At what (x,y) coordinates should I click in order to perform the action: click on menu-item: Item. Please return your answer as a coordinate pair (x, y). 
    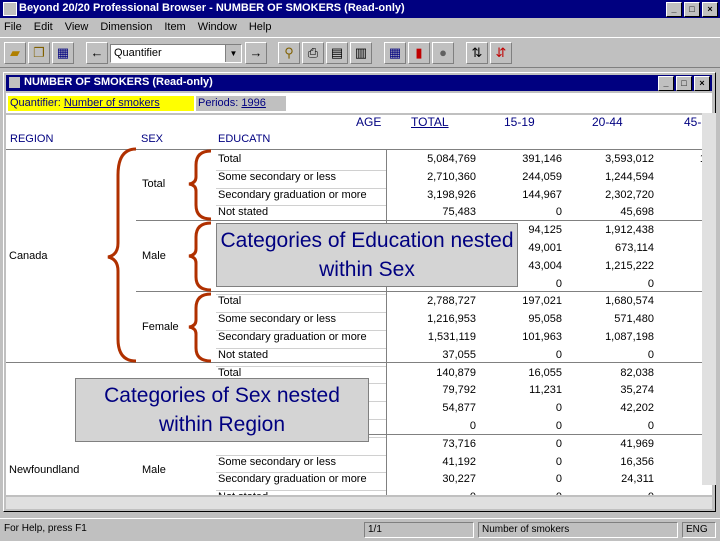
    Looking at the image, I should click on (174, 27).